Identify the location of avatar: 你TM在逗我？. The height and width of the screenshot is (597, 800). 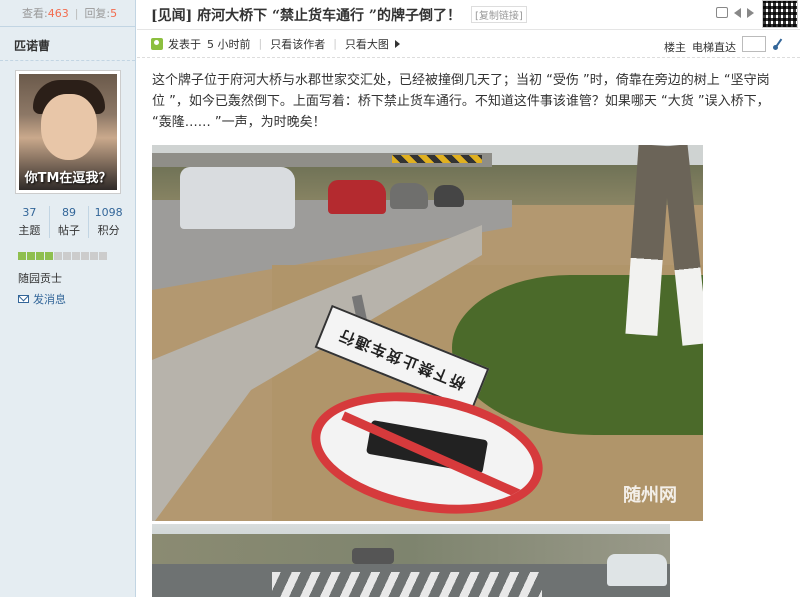
(68, 132).